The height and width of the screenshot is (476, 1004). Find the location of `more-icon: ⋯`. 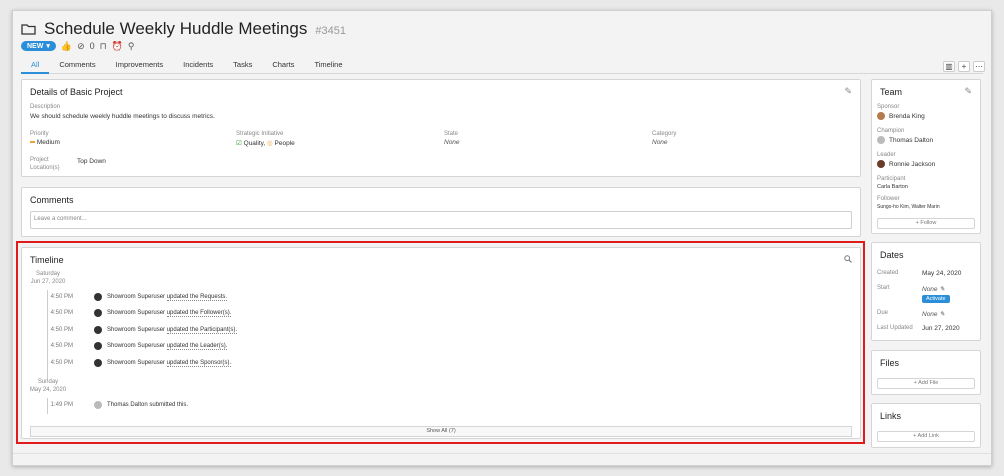

more-icon: ⋯ is located at coordinates (979, 66).